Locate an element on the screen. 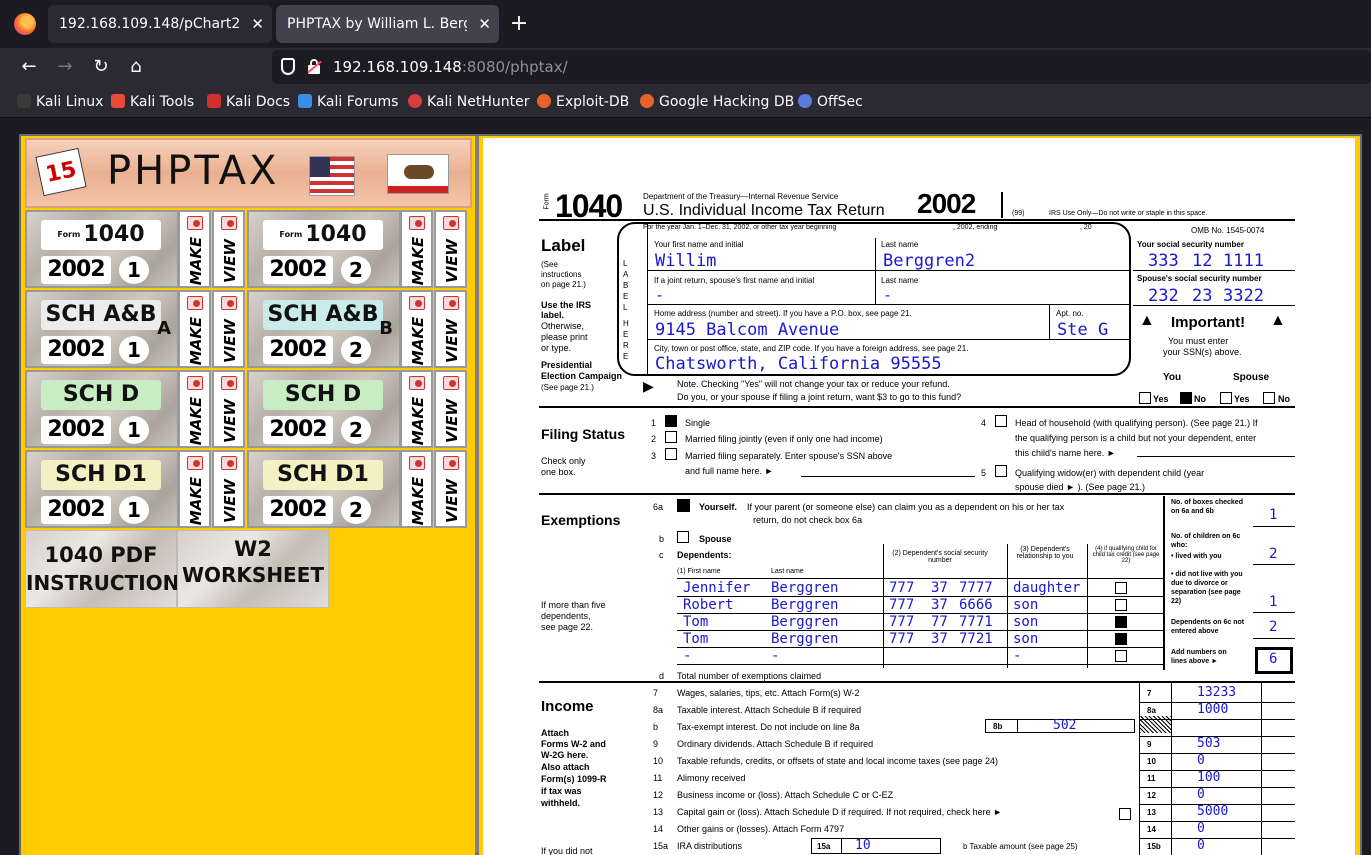 The width and height of the screenshot is (1371, 855). spouse-ssn-part2: 23 is located at coordinates (1202, 296).